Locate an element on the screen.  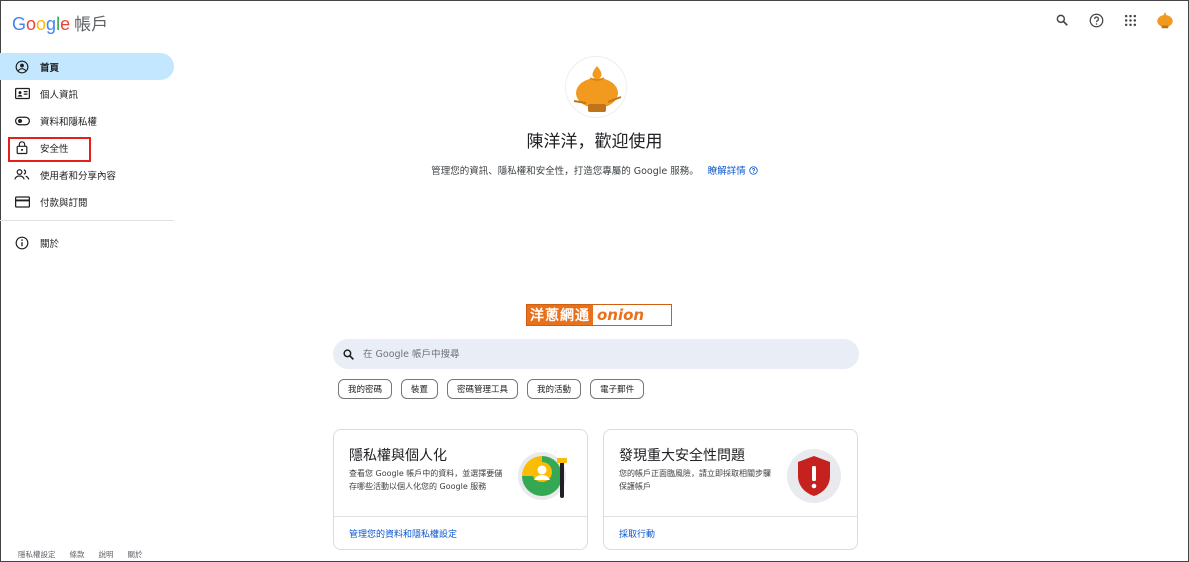
apps-button is located at coordinates (1130, 20).